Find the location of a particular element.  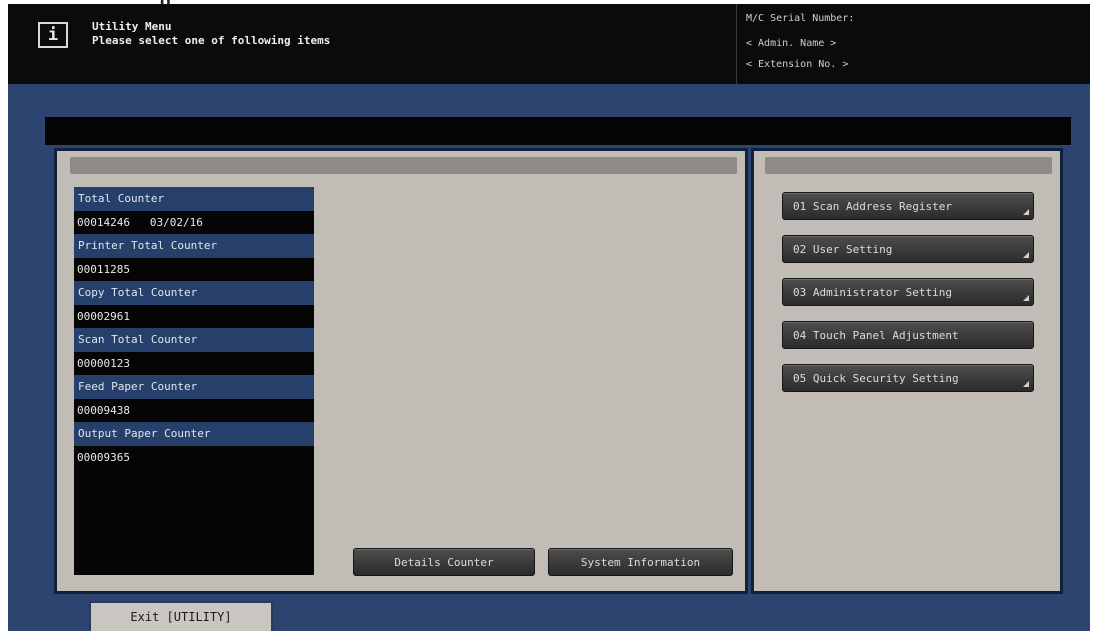

menu-item-label: 01 Scan Address Register is located at coordinates (872, 206).